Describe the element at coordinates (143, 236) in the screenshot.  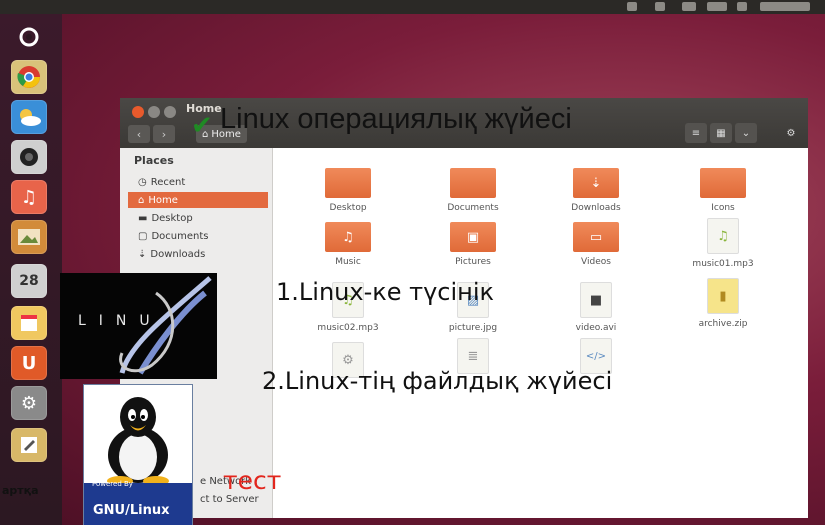
I see `documents-icon: ▢` at that location.